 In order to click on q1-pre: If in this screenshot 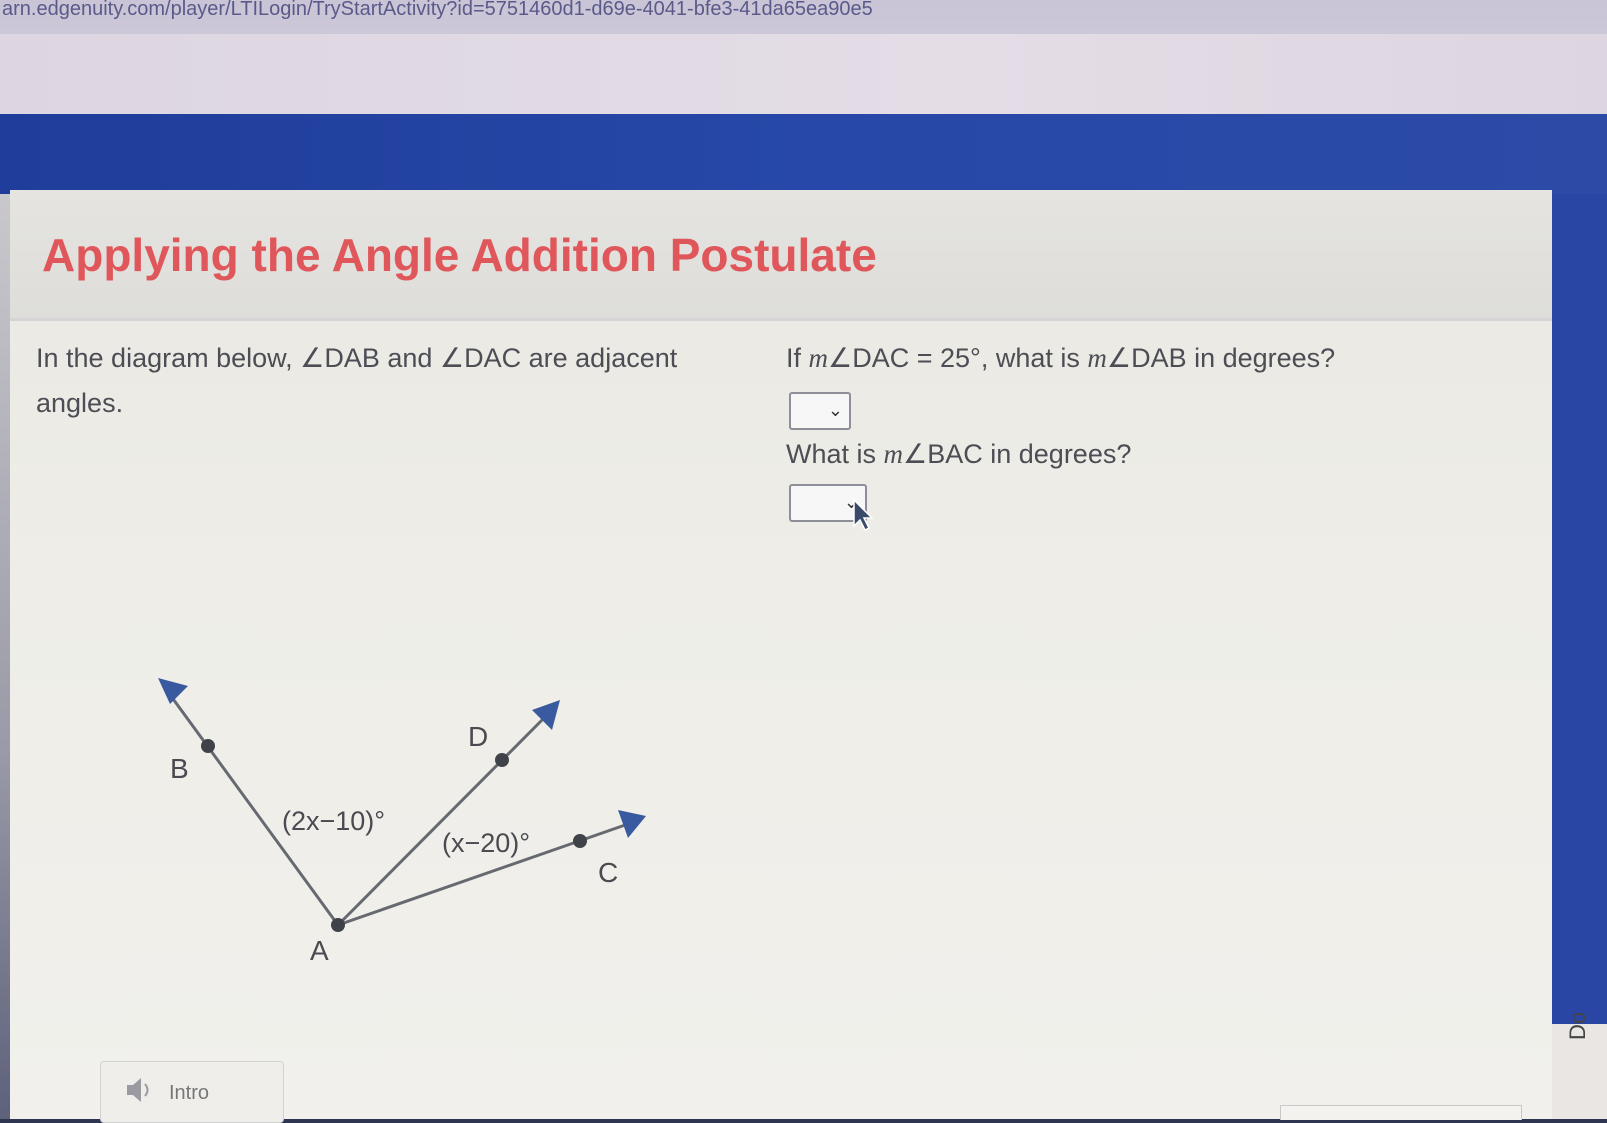, I will do `click(797, 358)`.